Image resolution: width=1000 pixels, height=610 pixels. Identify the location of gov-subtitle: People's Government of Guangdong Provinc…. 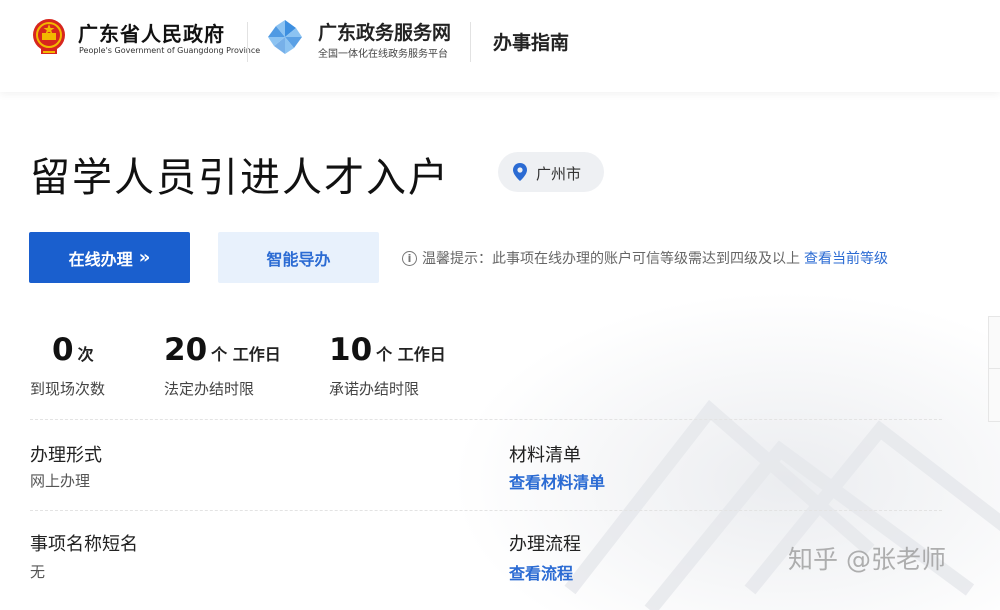
(170, 50).